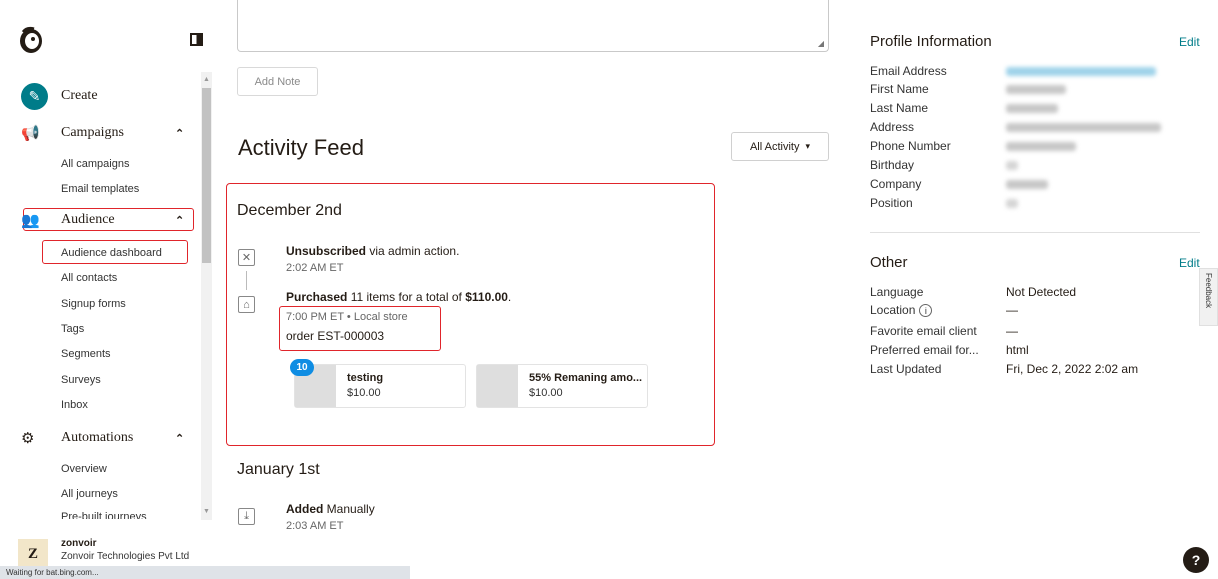  I want to click on redacted-position-value, so click(1012, 203).